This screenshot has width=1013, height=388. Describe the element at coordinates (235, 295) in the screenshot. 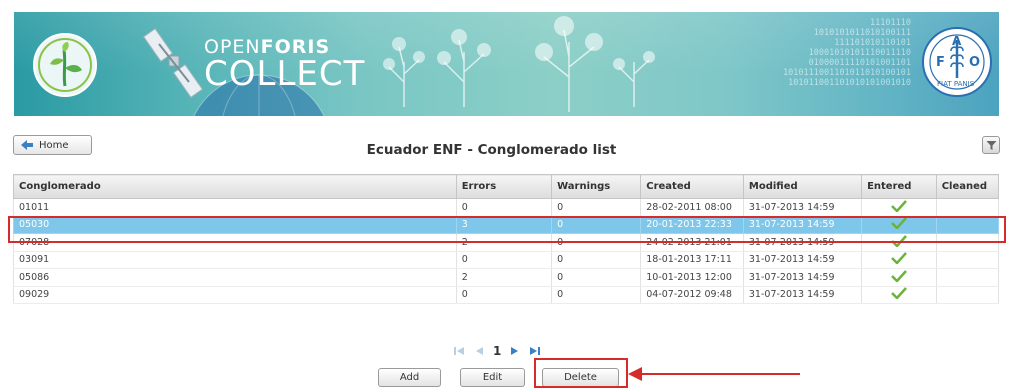

I see `cell-conglomerado: 09029` at that location.